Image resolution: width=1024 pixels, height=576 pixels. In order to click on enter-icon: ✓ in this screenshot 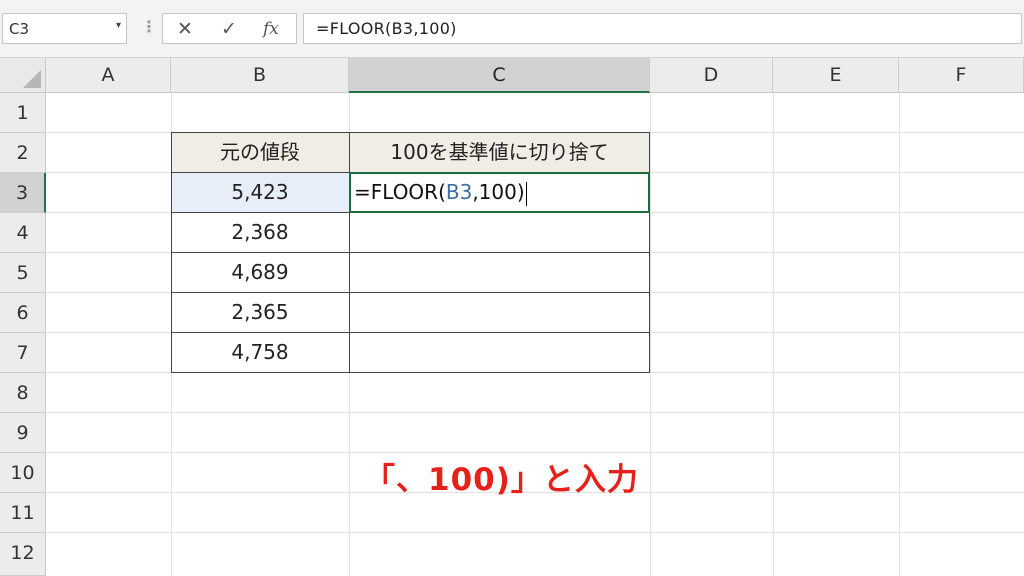, I will do `click(229, 29)`.